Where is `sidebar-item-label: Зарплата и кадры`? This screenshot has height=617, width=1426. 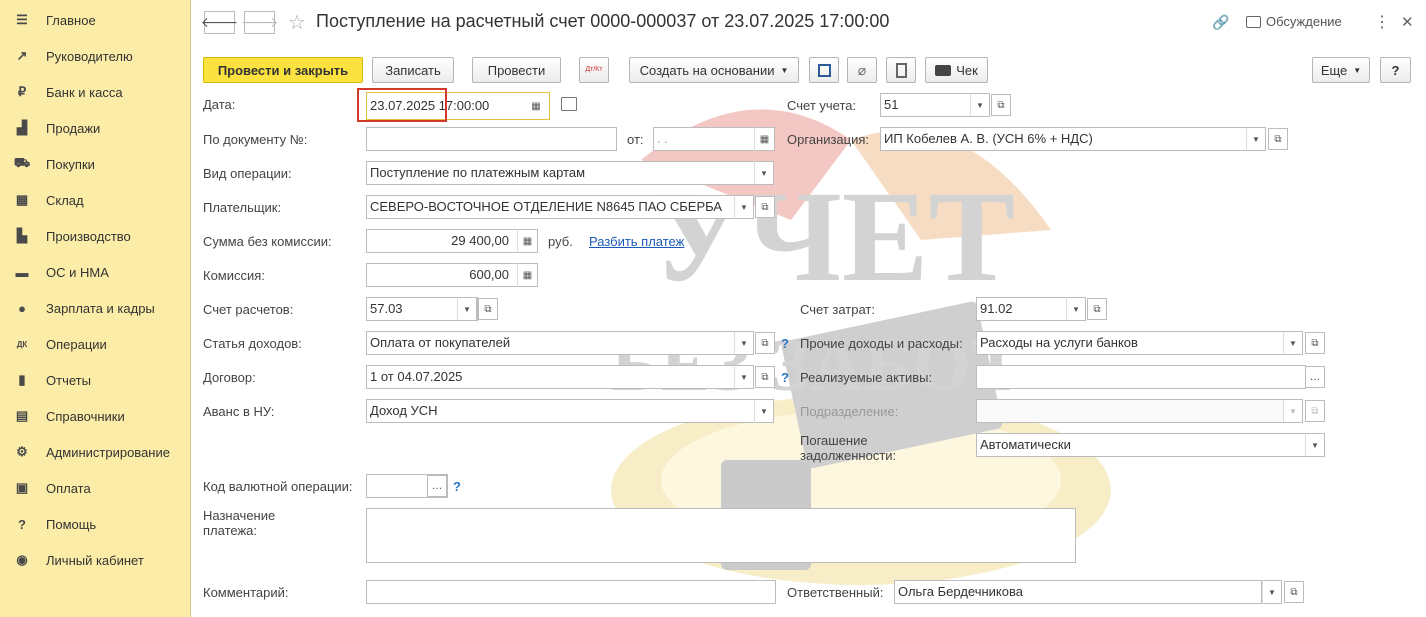
sidebar-item-label: Зарплата и кадры is located at coordinates (100, 308).